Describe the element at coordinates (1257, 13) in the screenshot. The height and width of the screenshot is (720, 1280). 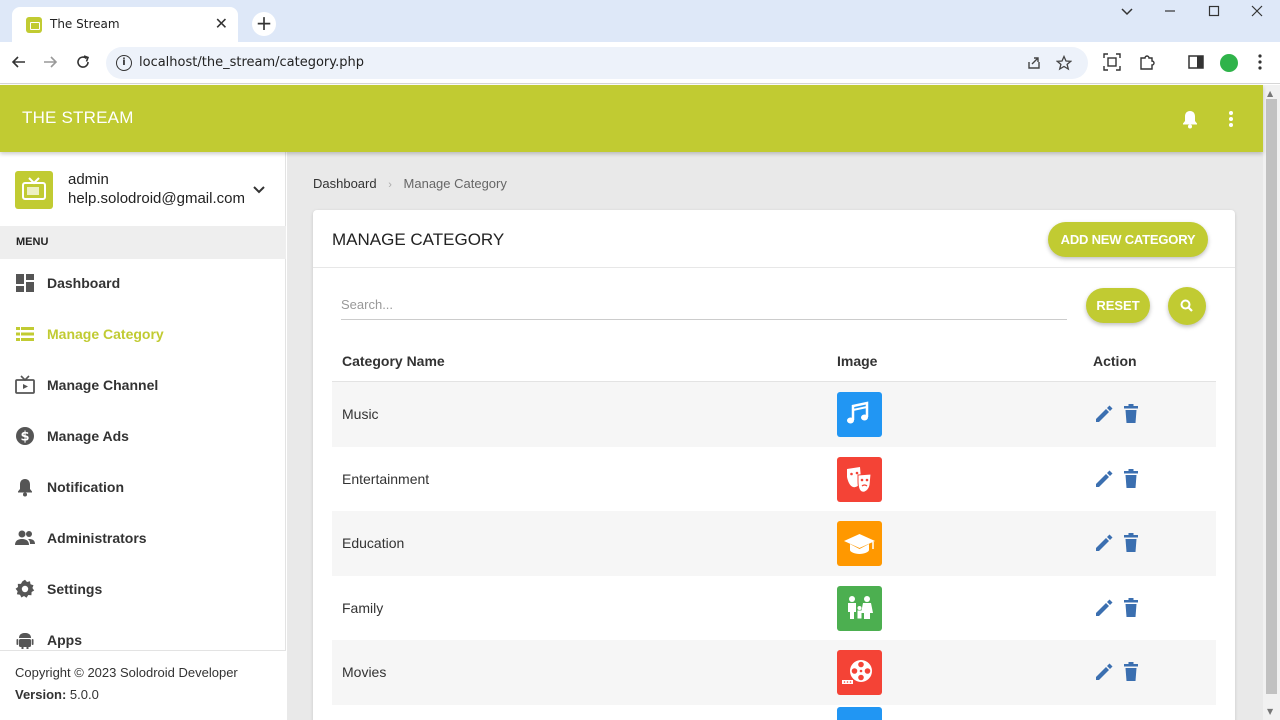
I see `close-window-button` at that location.